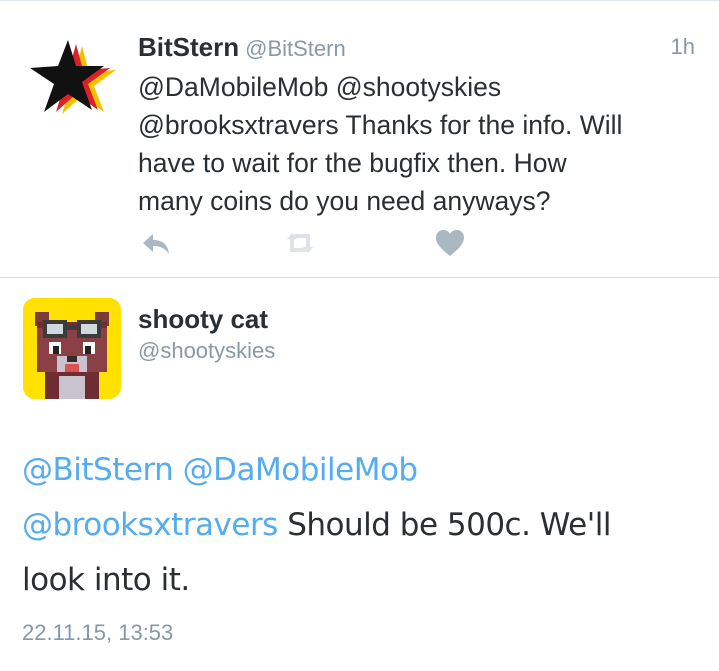 The image size is (719, 671). I want to click on display-name: BitStern, so click(188, 47).